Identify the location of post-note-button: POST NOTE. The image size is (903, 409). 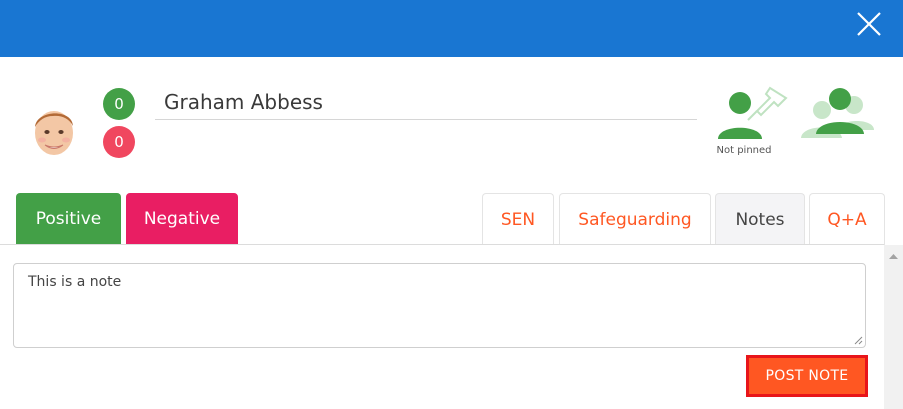
(807, 376).